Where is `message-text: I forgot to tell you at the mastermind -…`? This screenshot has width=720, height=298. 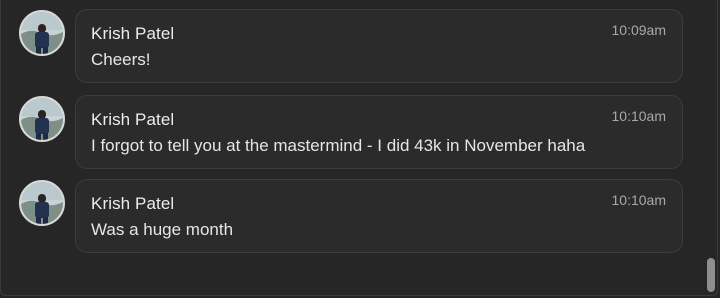 message-text: I forgot to tell you at the mastermind -… is located at coordinates (338, 145).